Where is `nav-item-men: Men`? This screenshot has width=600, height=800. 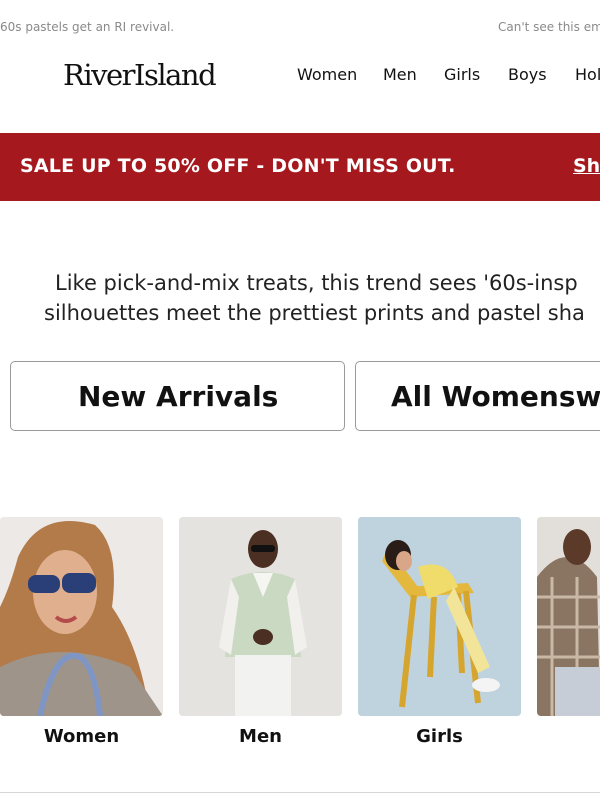 nav-item-men: Men is located at coordinates (400, 74).